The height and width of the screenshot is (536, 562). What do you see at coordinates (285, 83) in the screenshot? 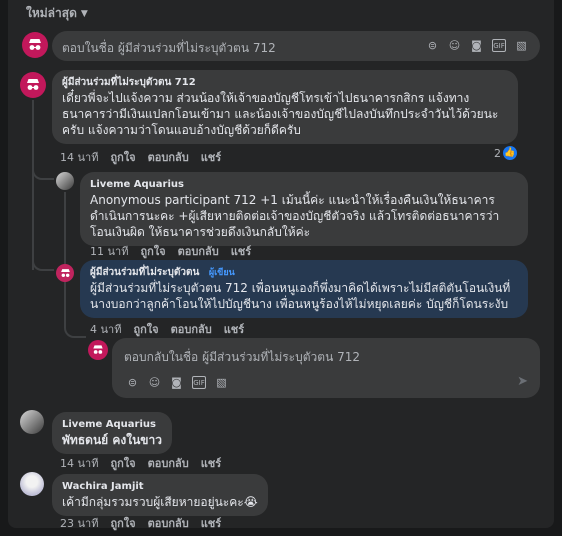
I see `comment-author: ผู้มีส่วนร่วมที่ไม่ระบุตัวตน 712` at bounding box center [285, 83].